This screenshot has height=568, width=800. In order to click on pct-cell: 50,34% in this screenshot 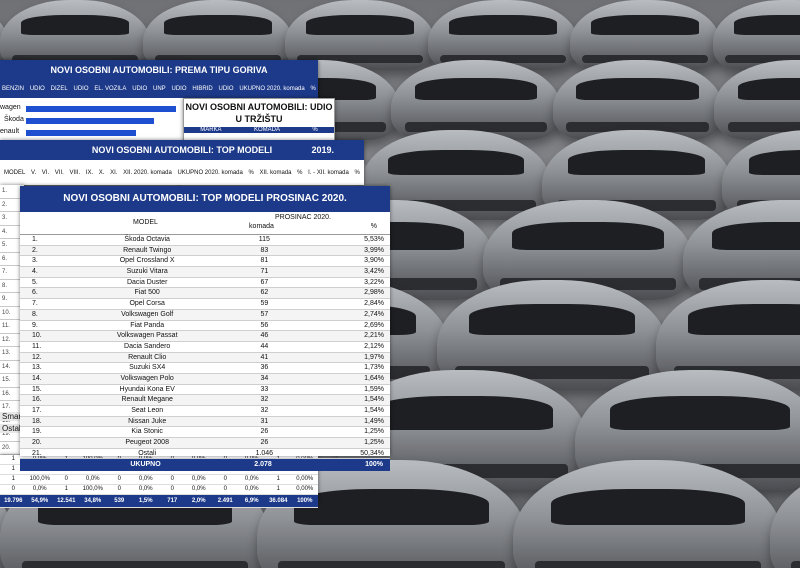, I will do `click(372, 453)`.